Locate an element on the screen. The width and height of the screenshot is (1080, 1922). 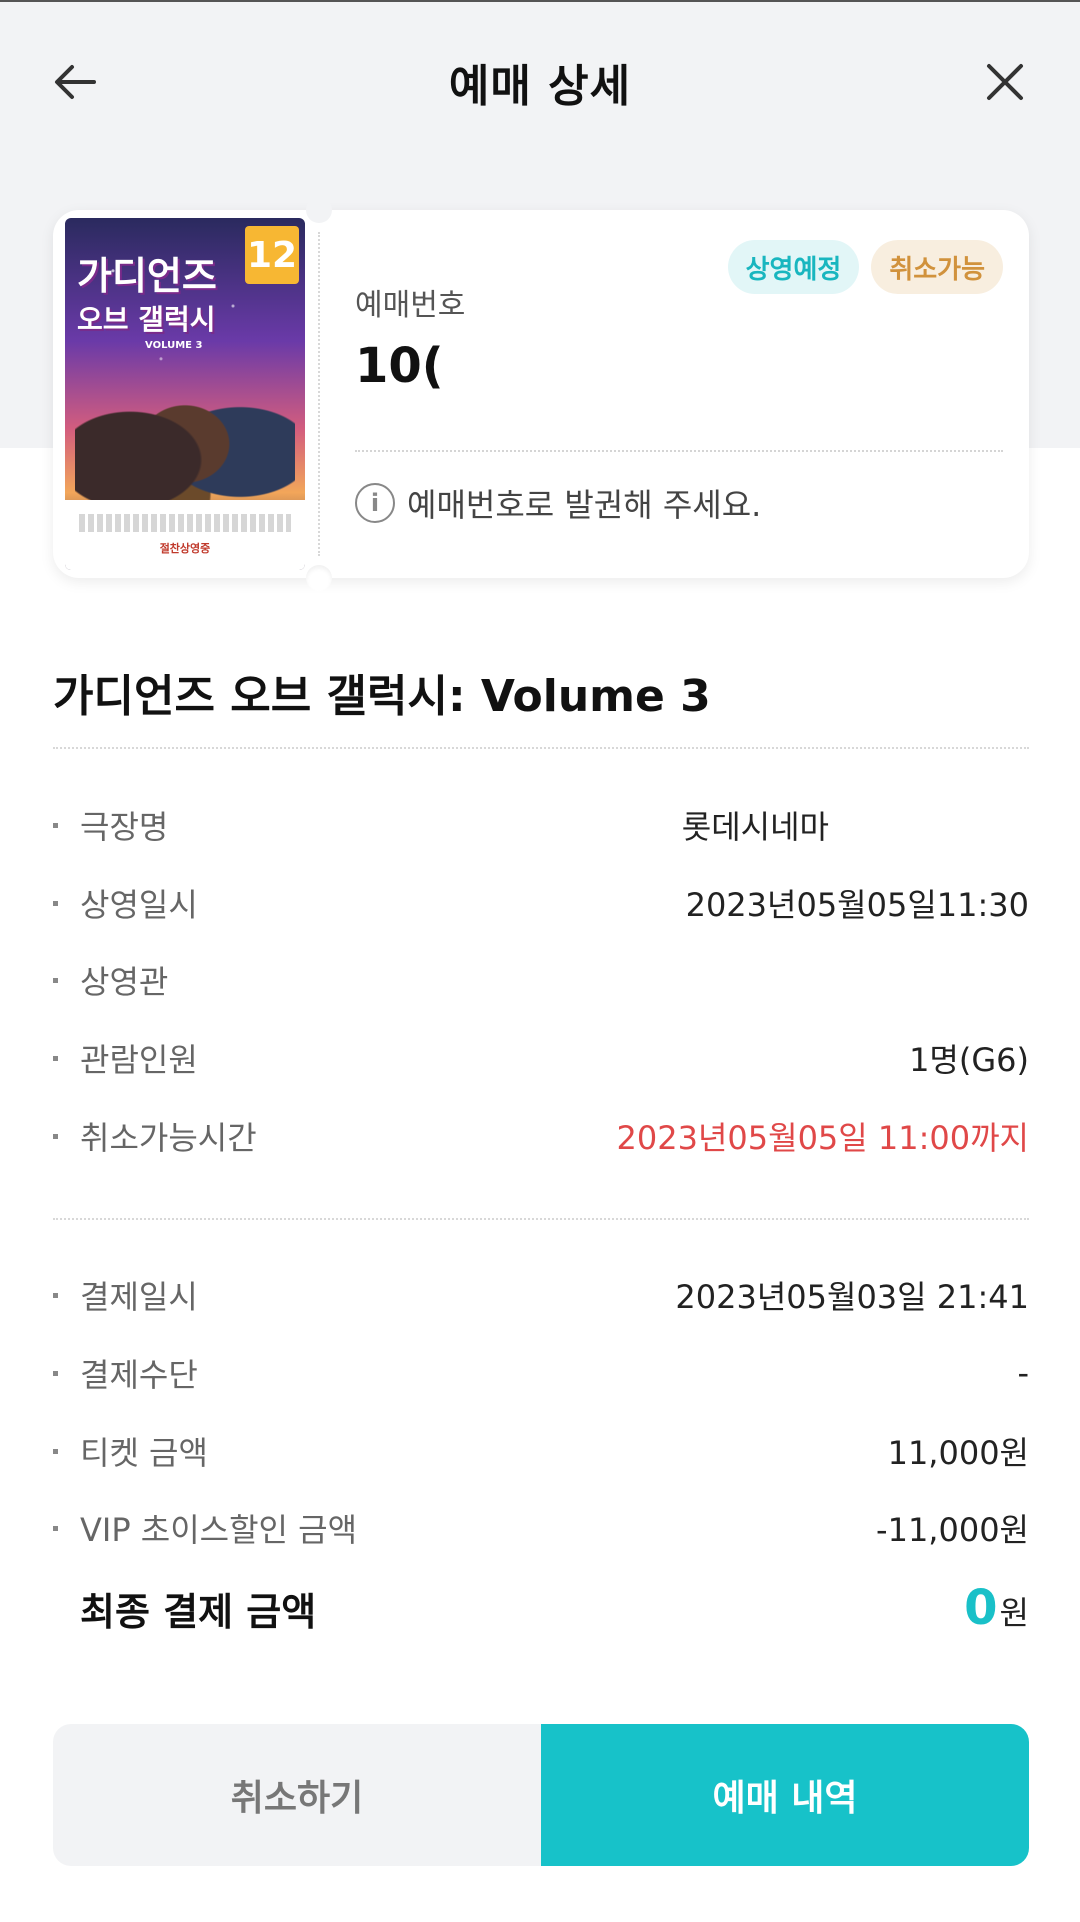
close-button is located at coordinates (1005, 82).